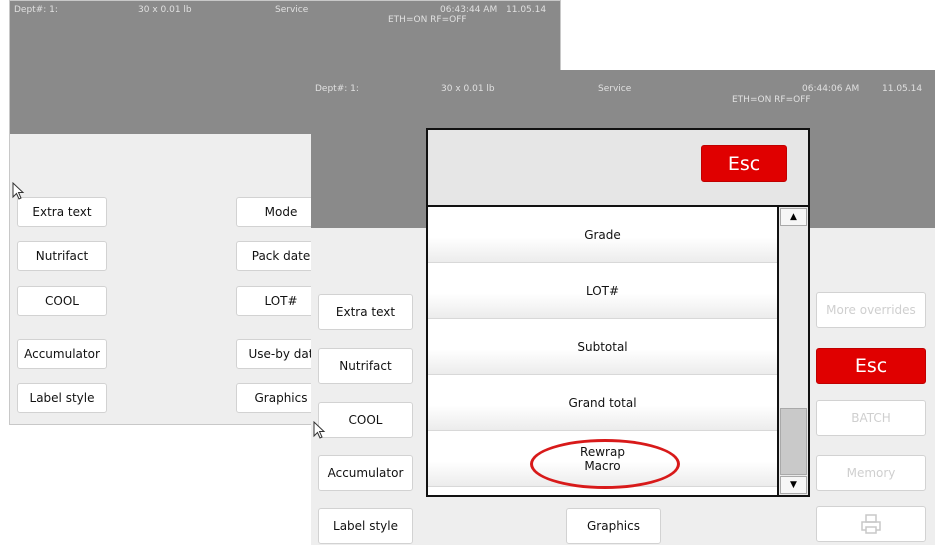 This screenshot has width=935, height=545. I want to click on graphics-button: Graphics, so click(613, 526).